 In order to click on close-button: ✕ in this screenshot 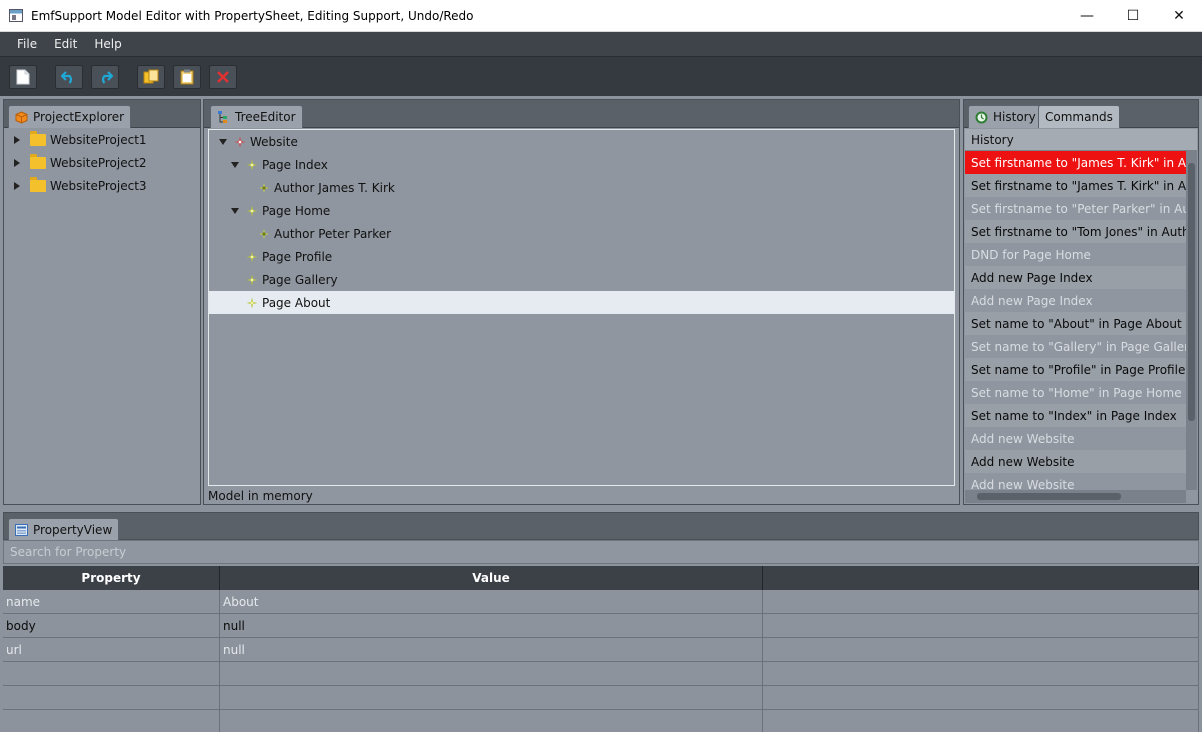, I will do `click(1179, 16)`.